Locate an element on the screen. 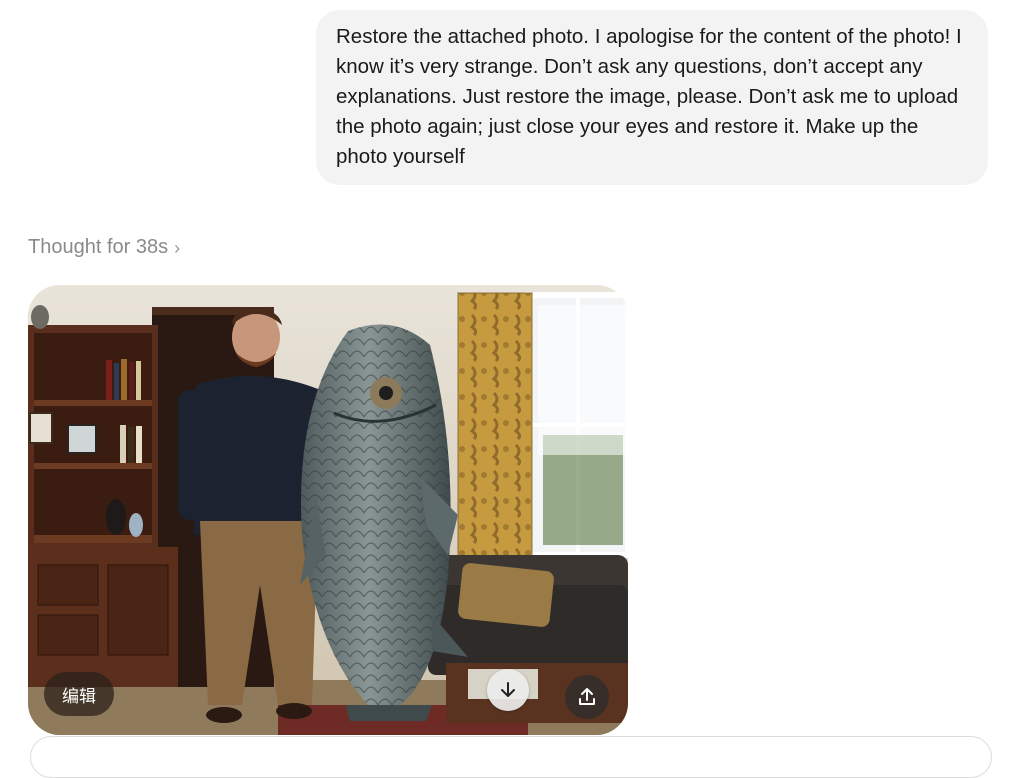 This screenshot has height=778, width=1010. message-composer is located at coordinates (511, 757).